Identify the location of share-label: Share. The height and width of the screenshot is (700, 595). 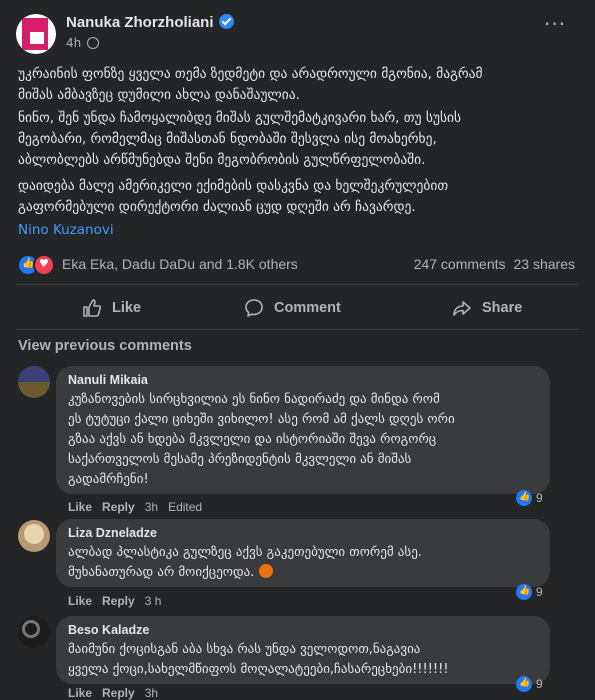
(502, 308).